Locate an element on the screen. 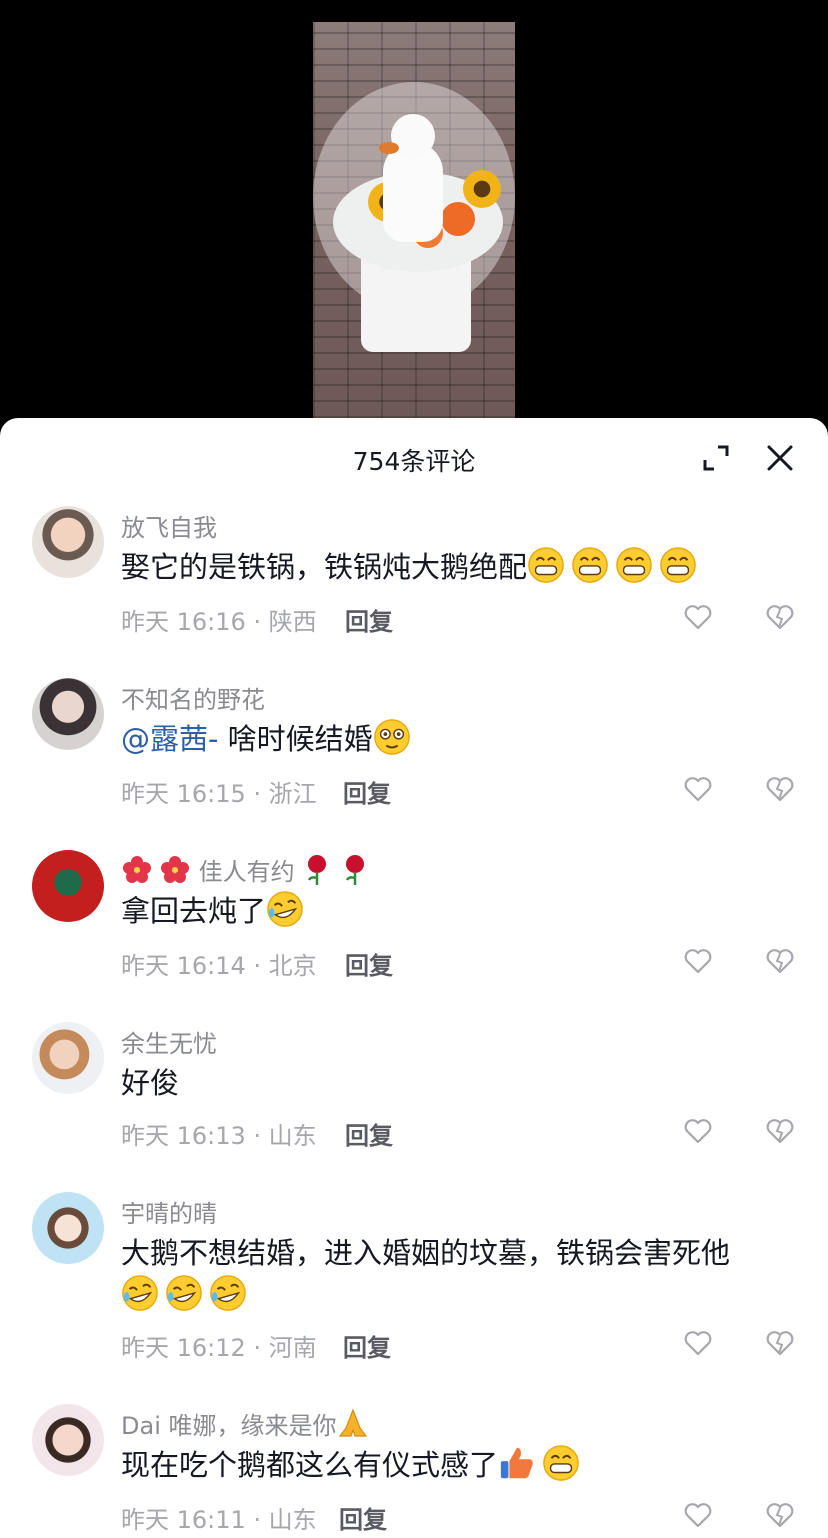 Image resolution: width=828 pixels, height=1538 pixels. comment-text-body: 现在吃个鹅都这么有仪式感了 is located at coordinates (310, 1465).